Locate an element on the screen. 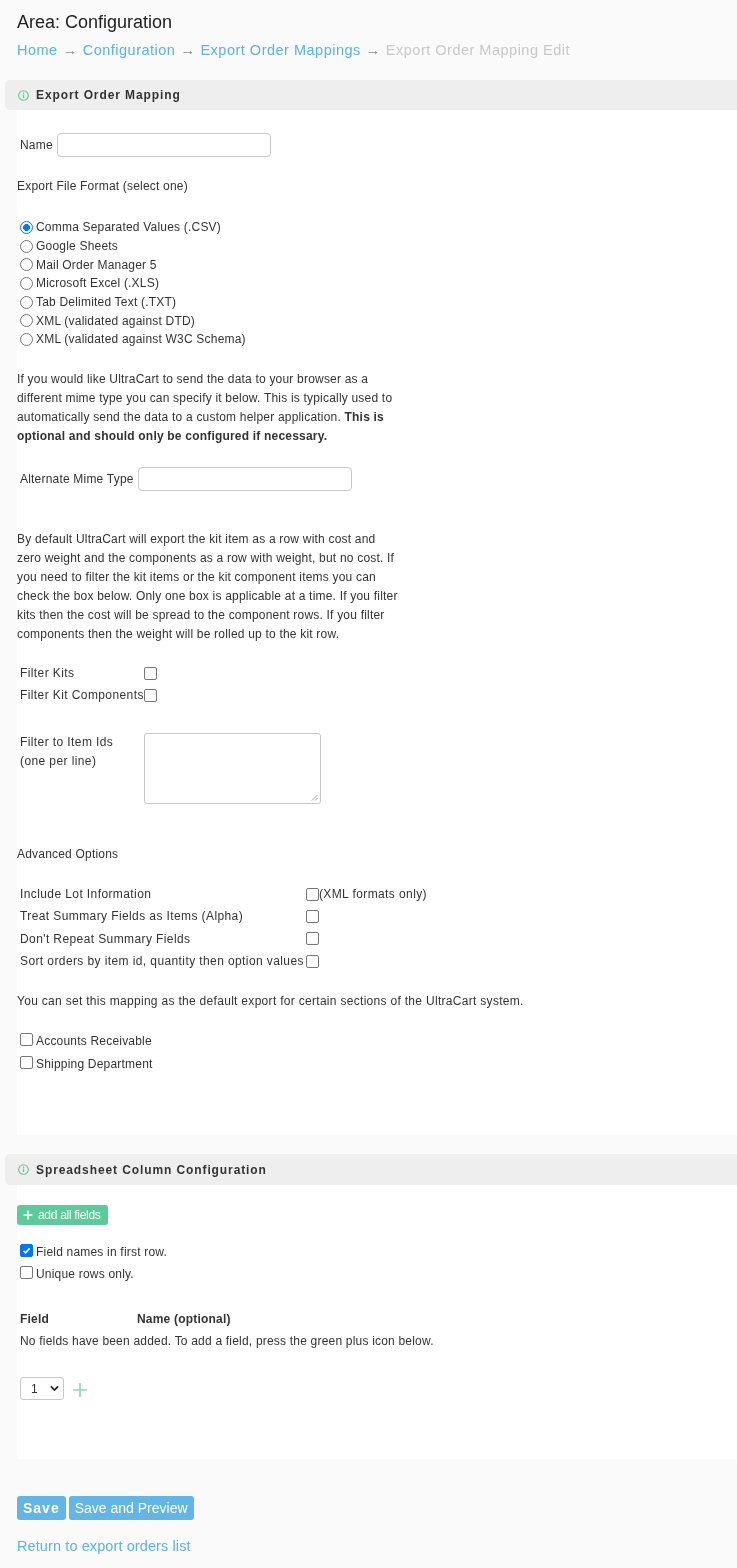  radio-label: Tab Delimited Text (.TXT) is located at coordinates (106, 302).